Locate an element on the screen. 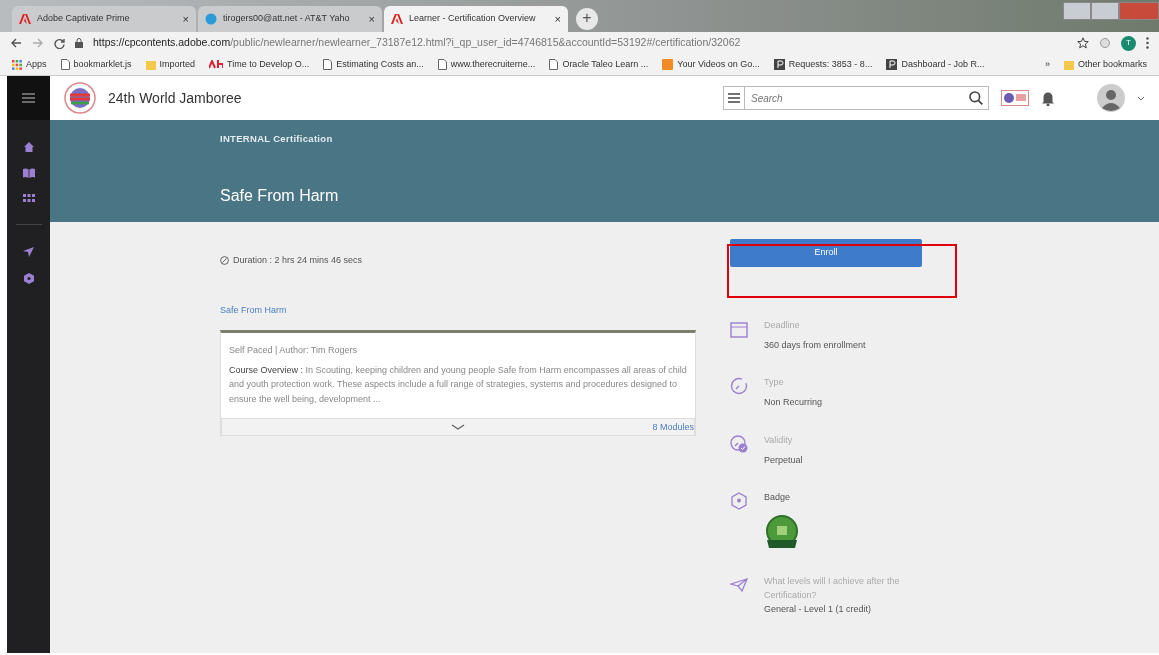 The width and height of the screenshot is (1159, 655). menu-icon is located at coordinates (28, 98).